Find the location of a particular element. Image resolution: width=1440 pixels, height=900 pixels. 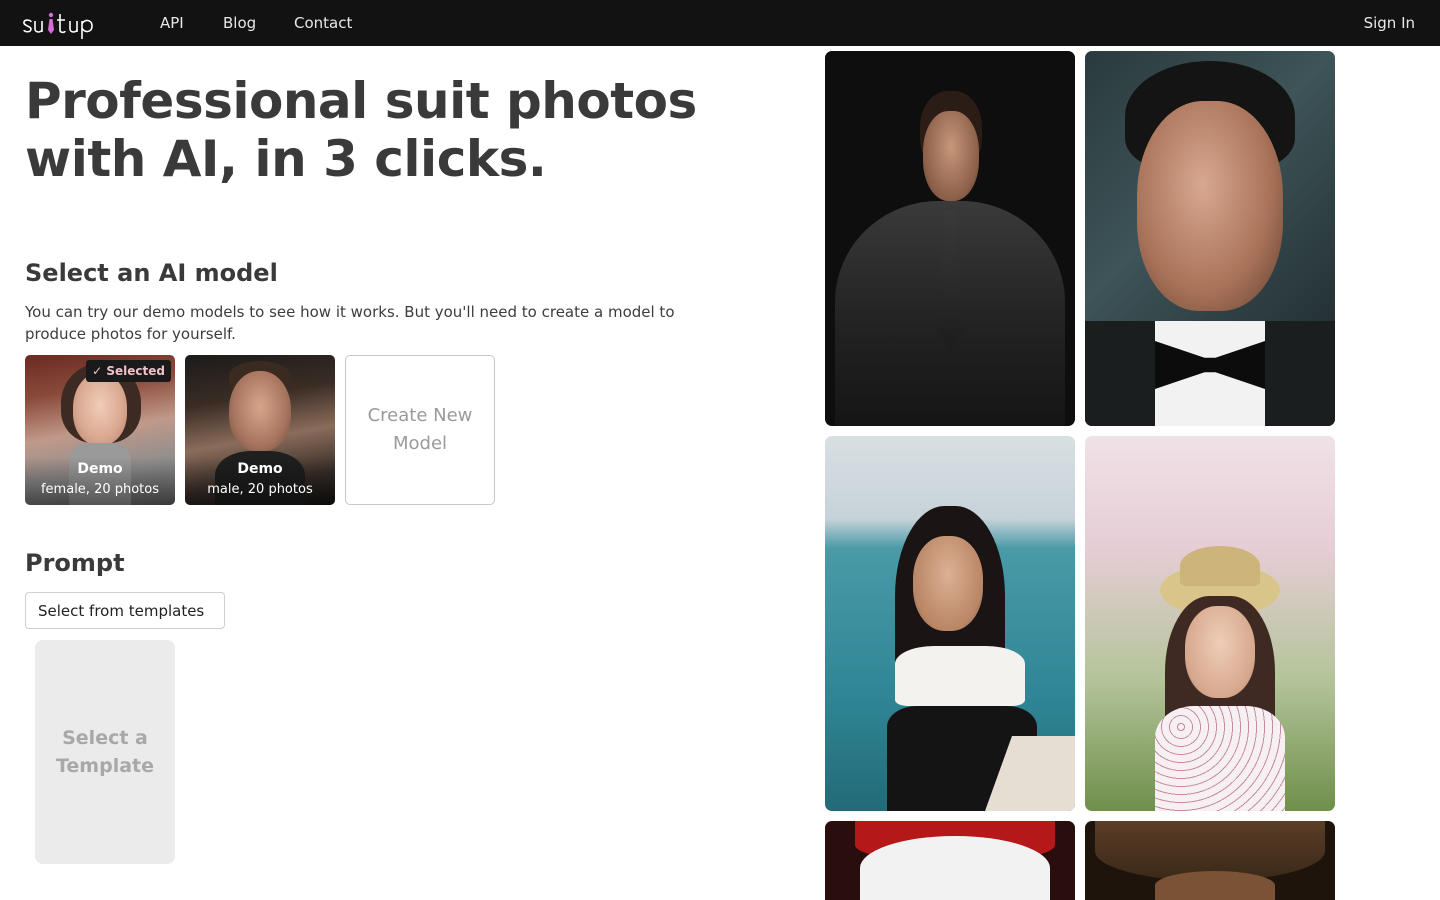

create-new-model-button: Create New Model is located at coordinates (420, 430).